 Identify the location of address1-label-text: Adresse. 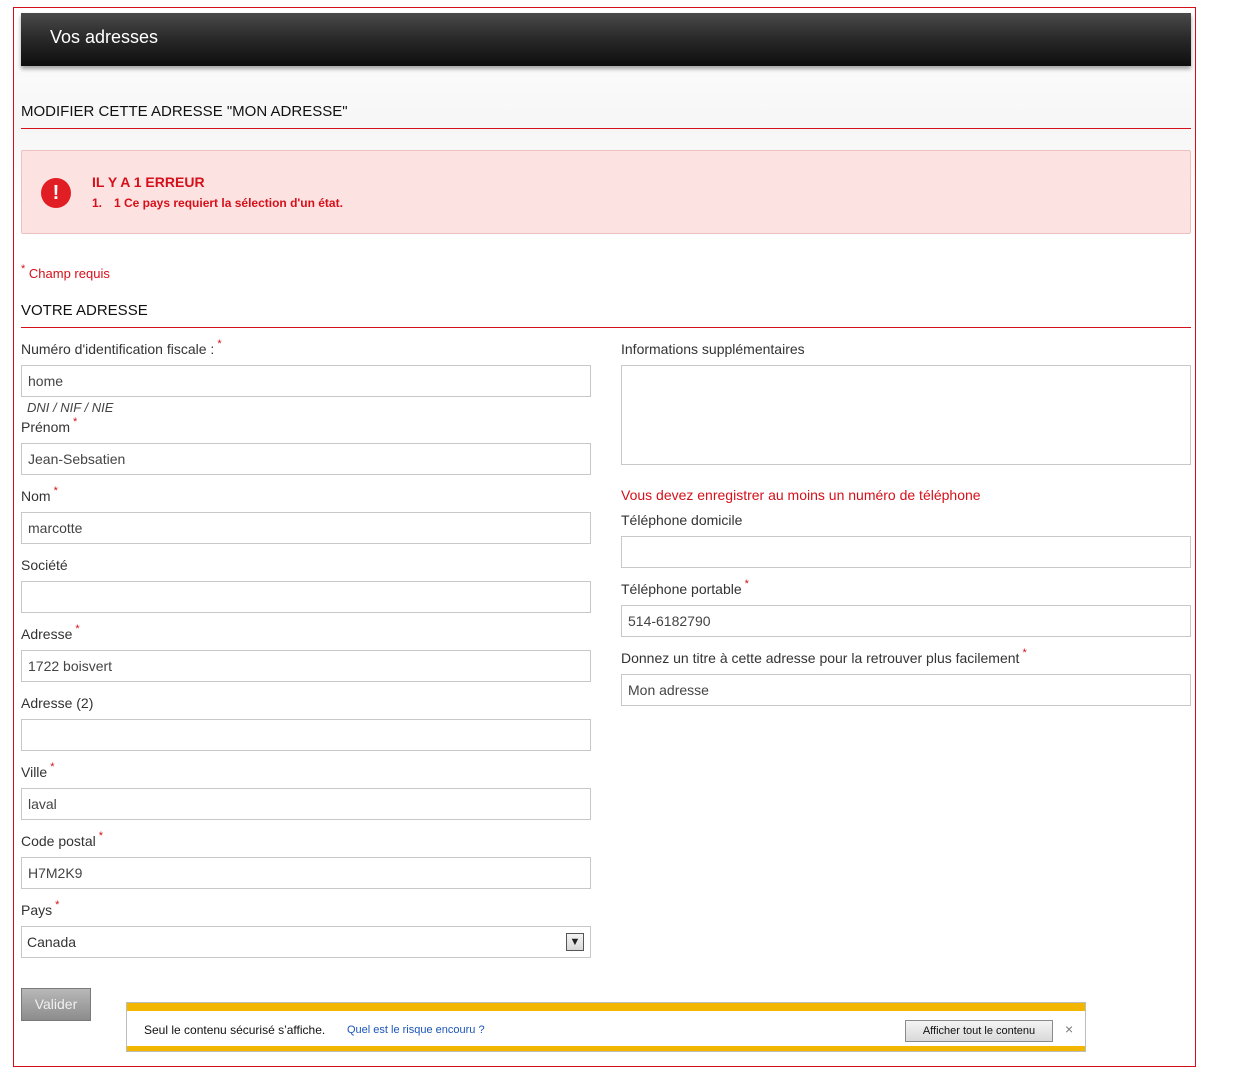
(47, 634).